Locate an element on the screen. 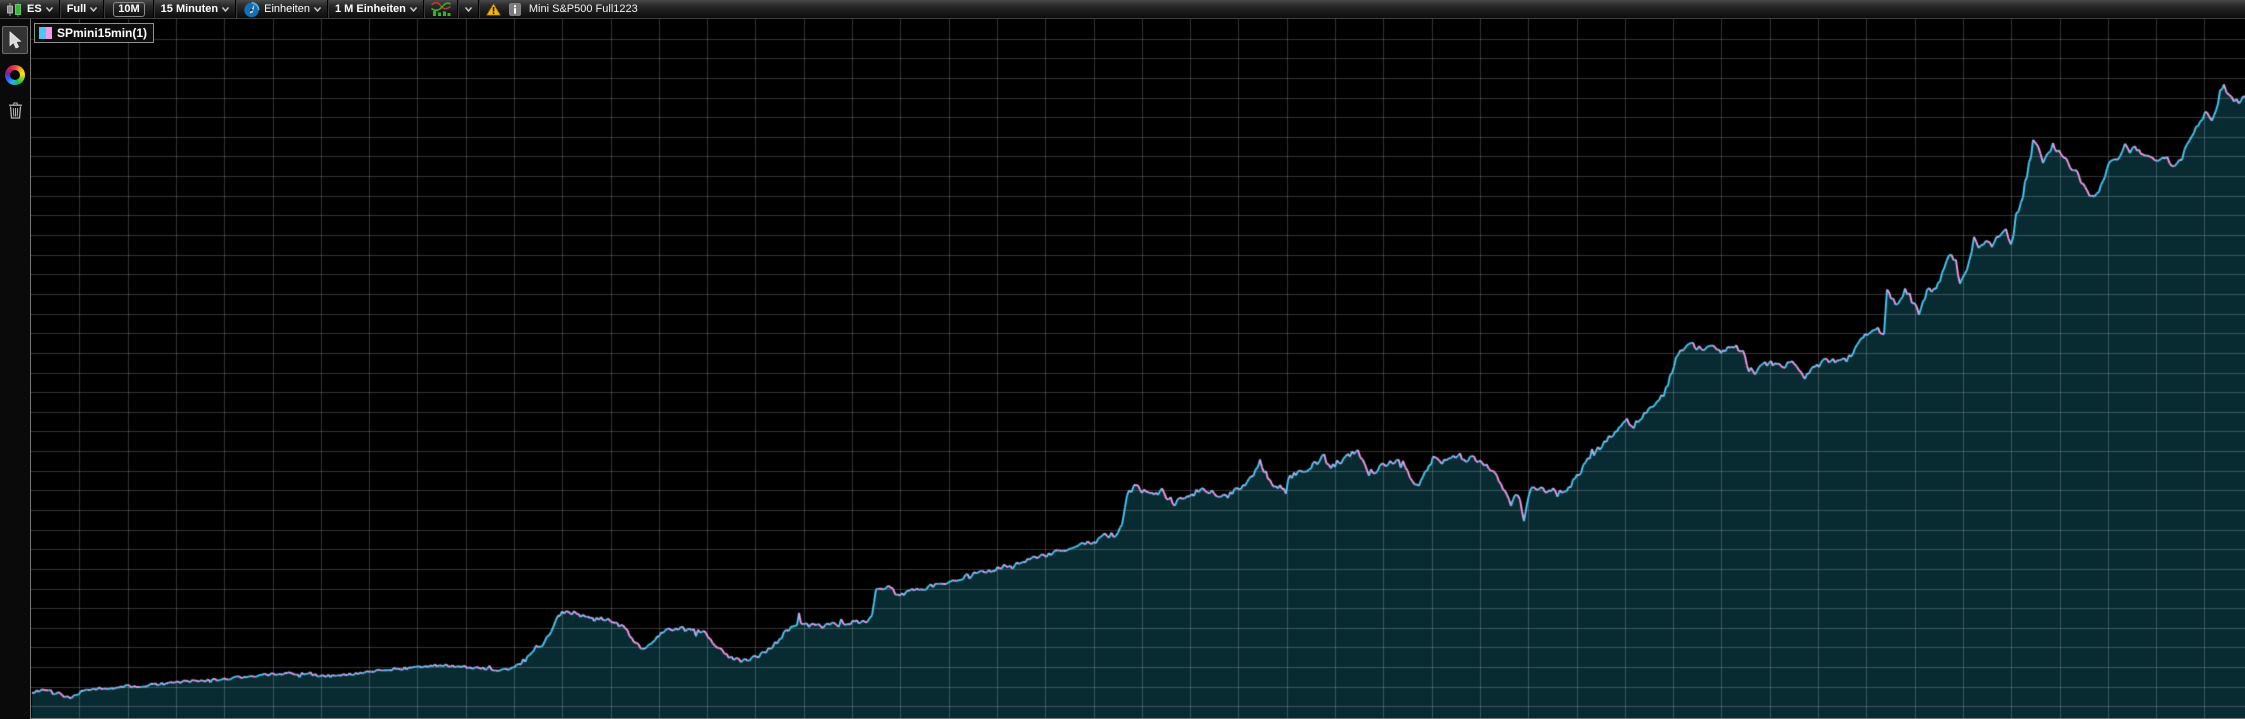 This screenshot has width=2245, height=719. chart-style-icon is located at coordinates (440, 9).